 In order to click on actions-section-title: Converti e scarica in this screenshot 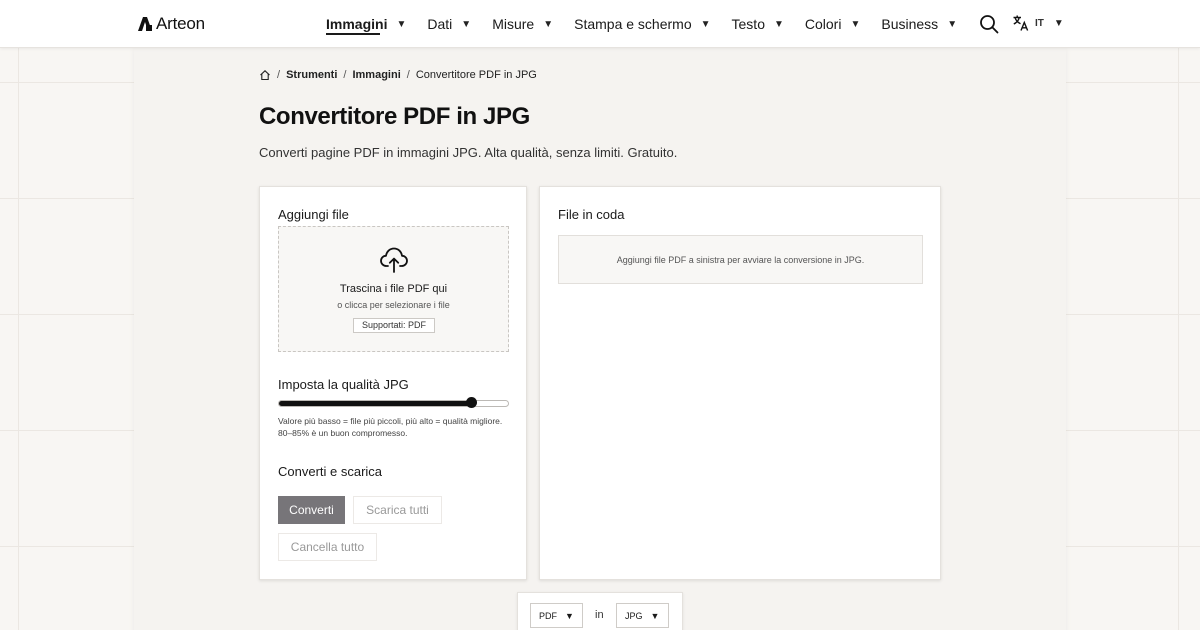, I will do `click(330, 471)`.